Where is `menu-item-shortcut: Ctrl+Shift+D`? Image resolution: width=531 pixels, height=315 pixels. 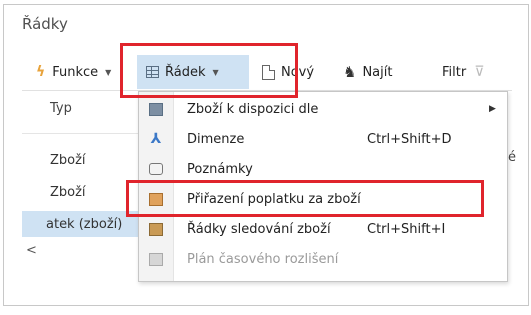 menu-item-shortcut: Ctrl+Shift+D is located at coordinates (409, 139).